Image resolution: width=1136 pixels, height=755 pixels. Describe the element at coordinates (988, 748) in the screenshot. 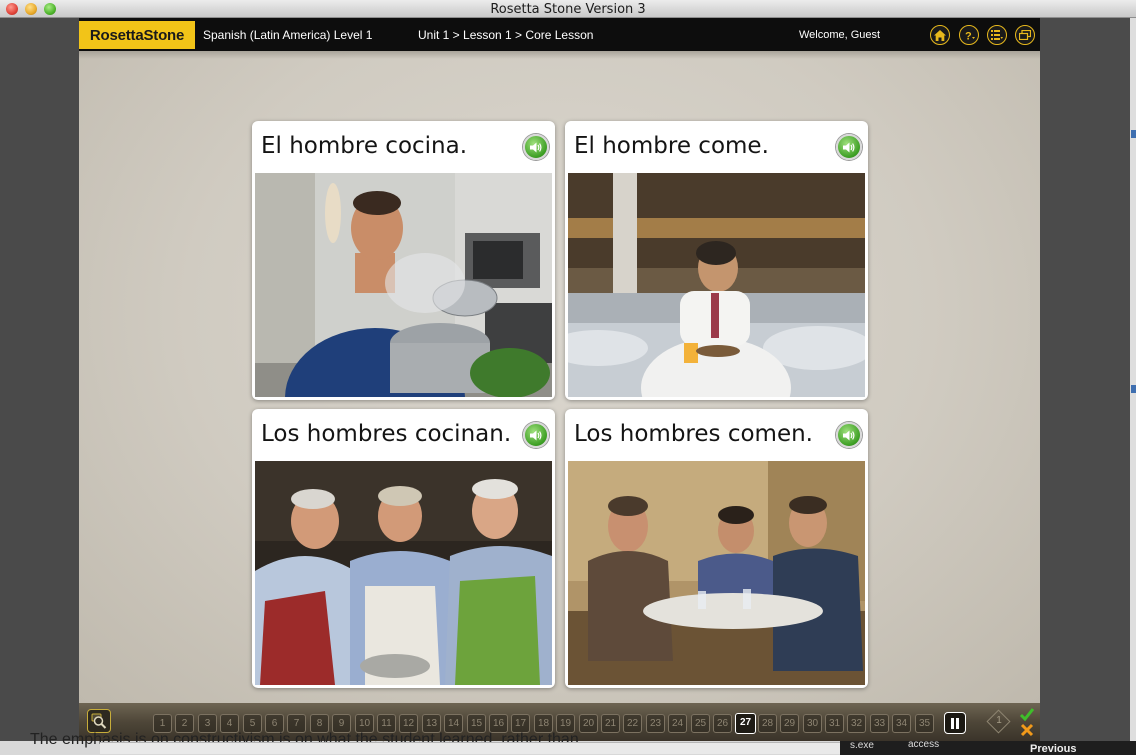

I see `background-taskbar` at that location.